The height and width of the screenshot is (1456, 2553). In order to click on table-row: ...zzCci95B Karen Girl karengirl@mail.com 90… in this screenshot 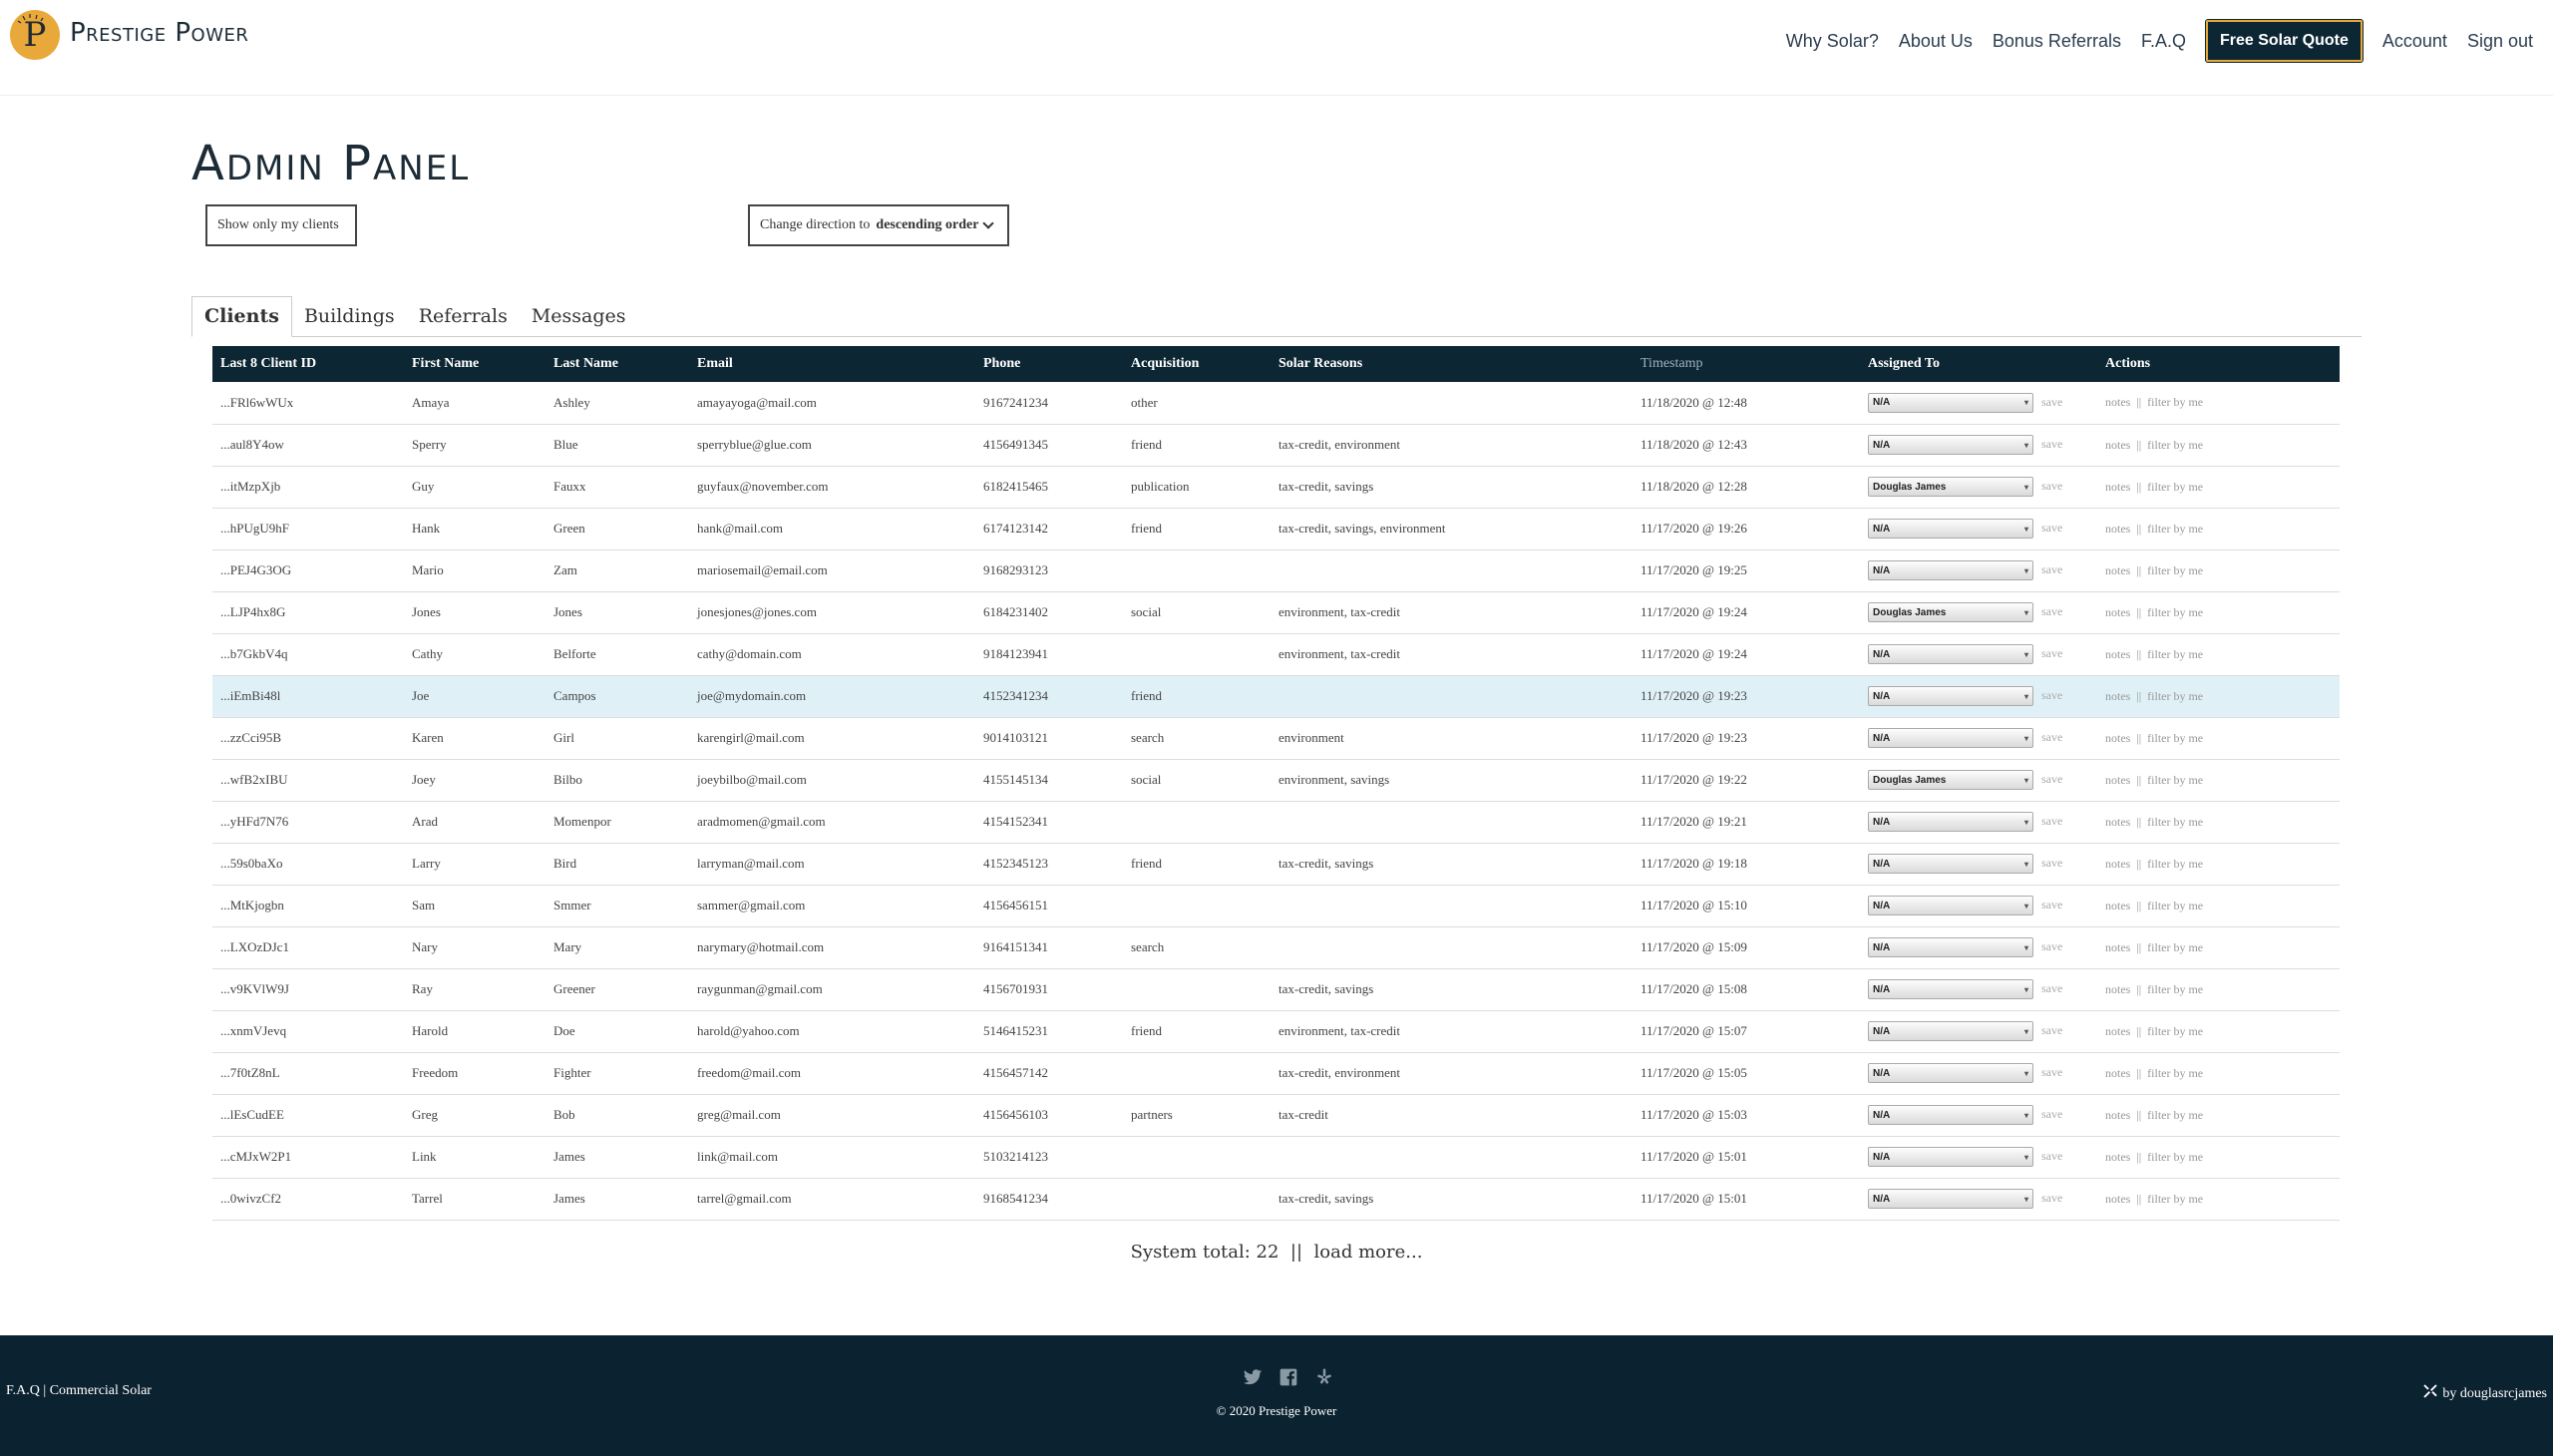, I will do `click(1276, 738)`.